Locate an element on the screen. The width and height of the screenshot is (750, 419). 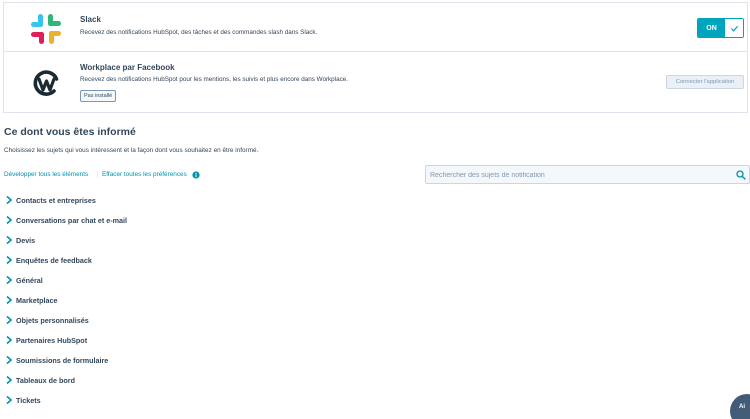
expand-all-link: Développer tous les éléments is located at coordinates (46, 174).